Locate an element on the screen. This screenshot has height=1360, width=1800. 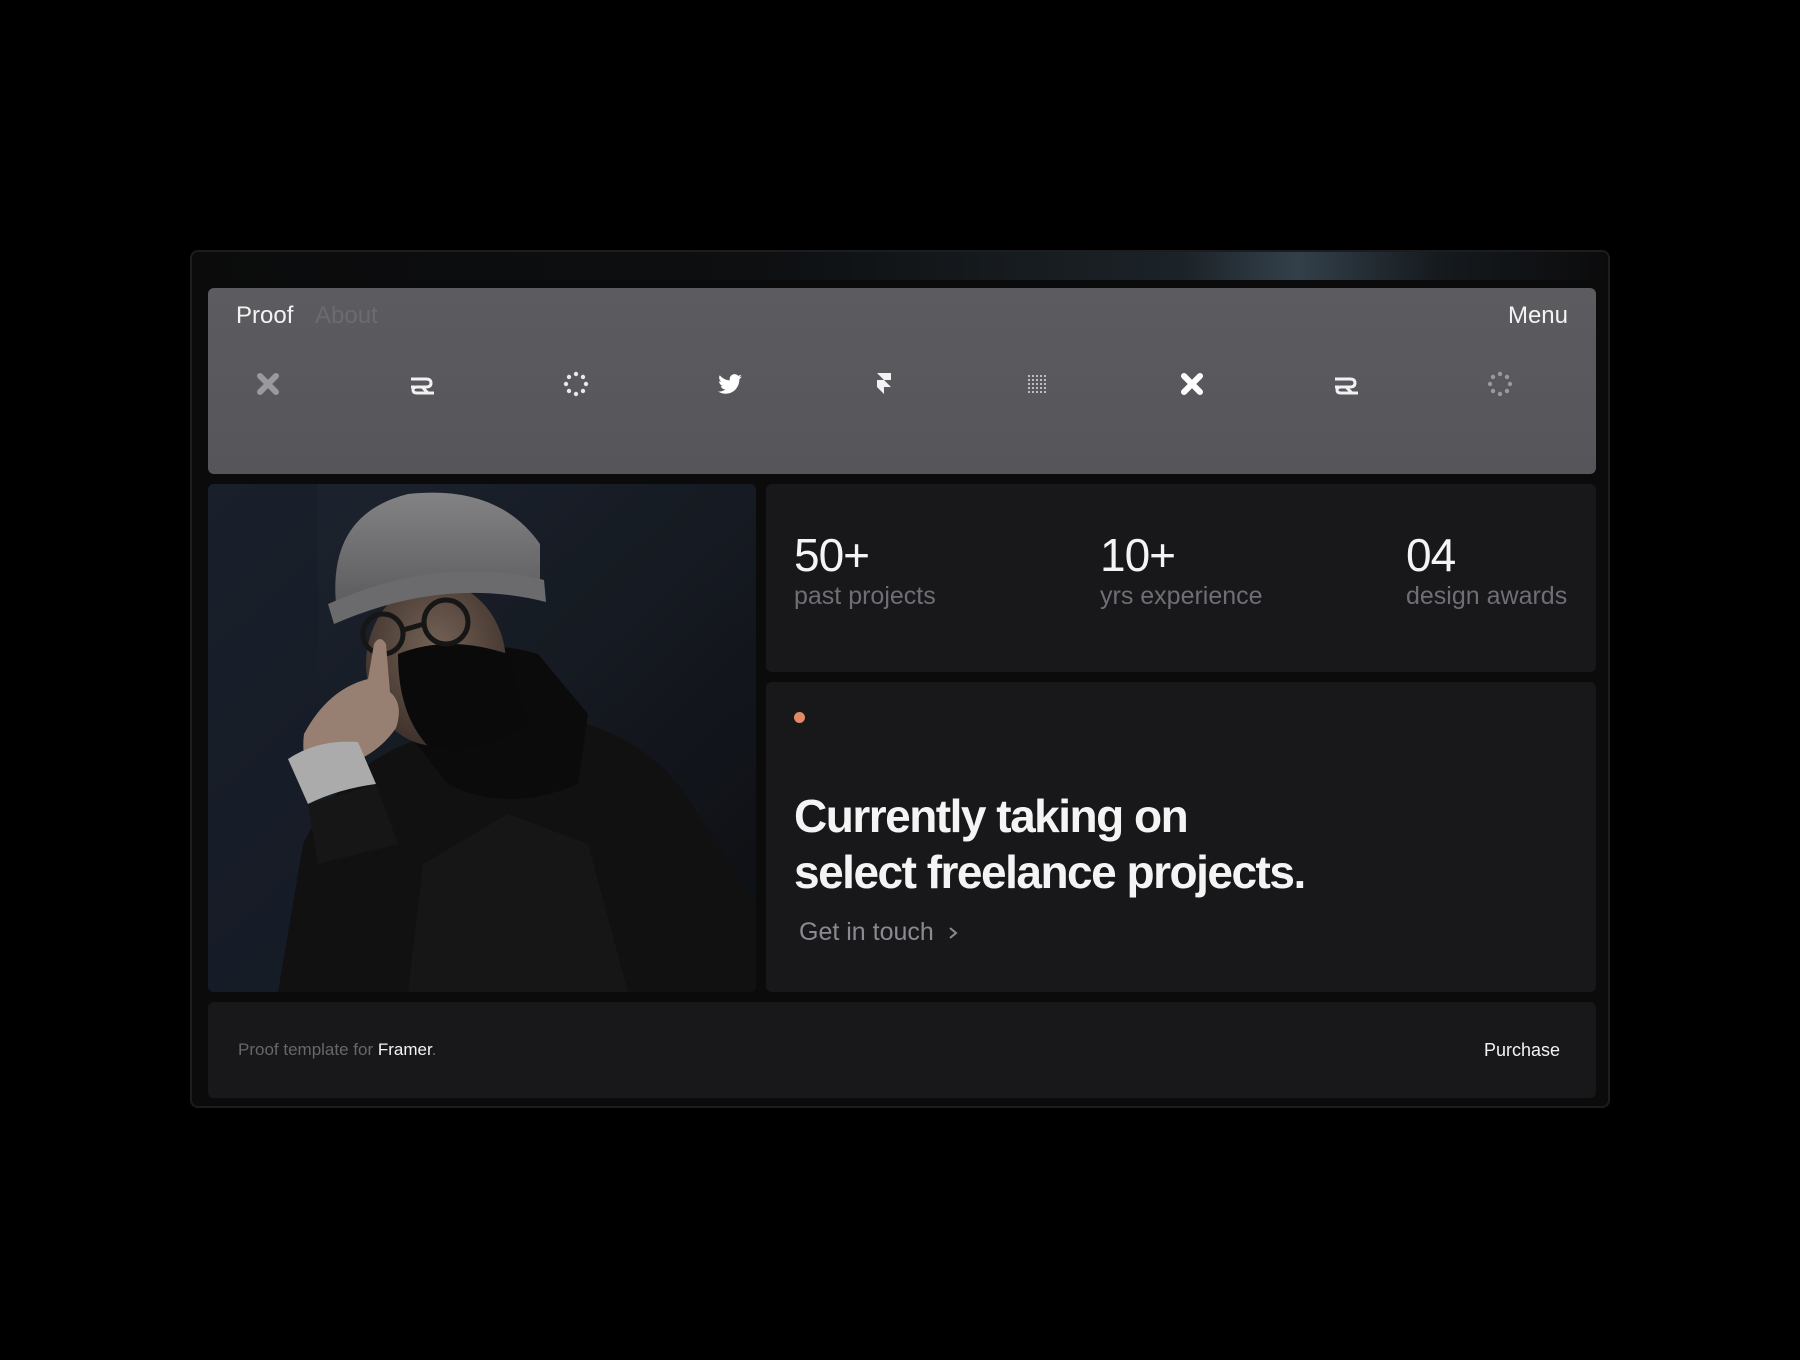
stat-past-projects: 50+ past projects is located at coordinates (865, 570).